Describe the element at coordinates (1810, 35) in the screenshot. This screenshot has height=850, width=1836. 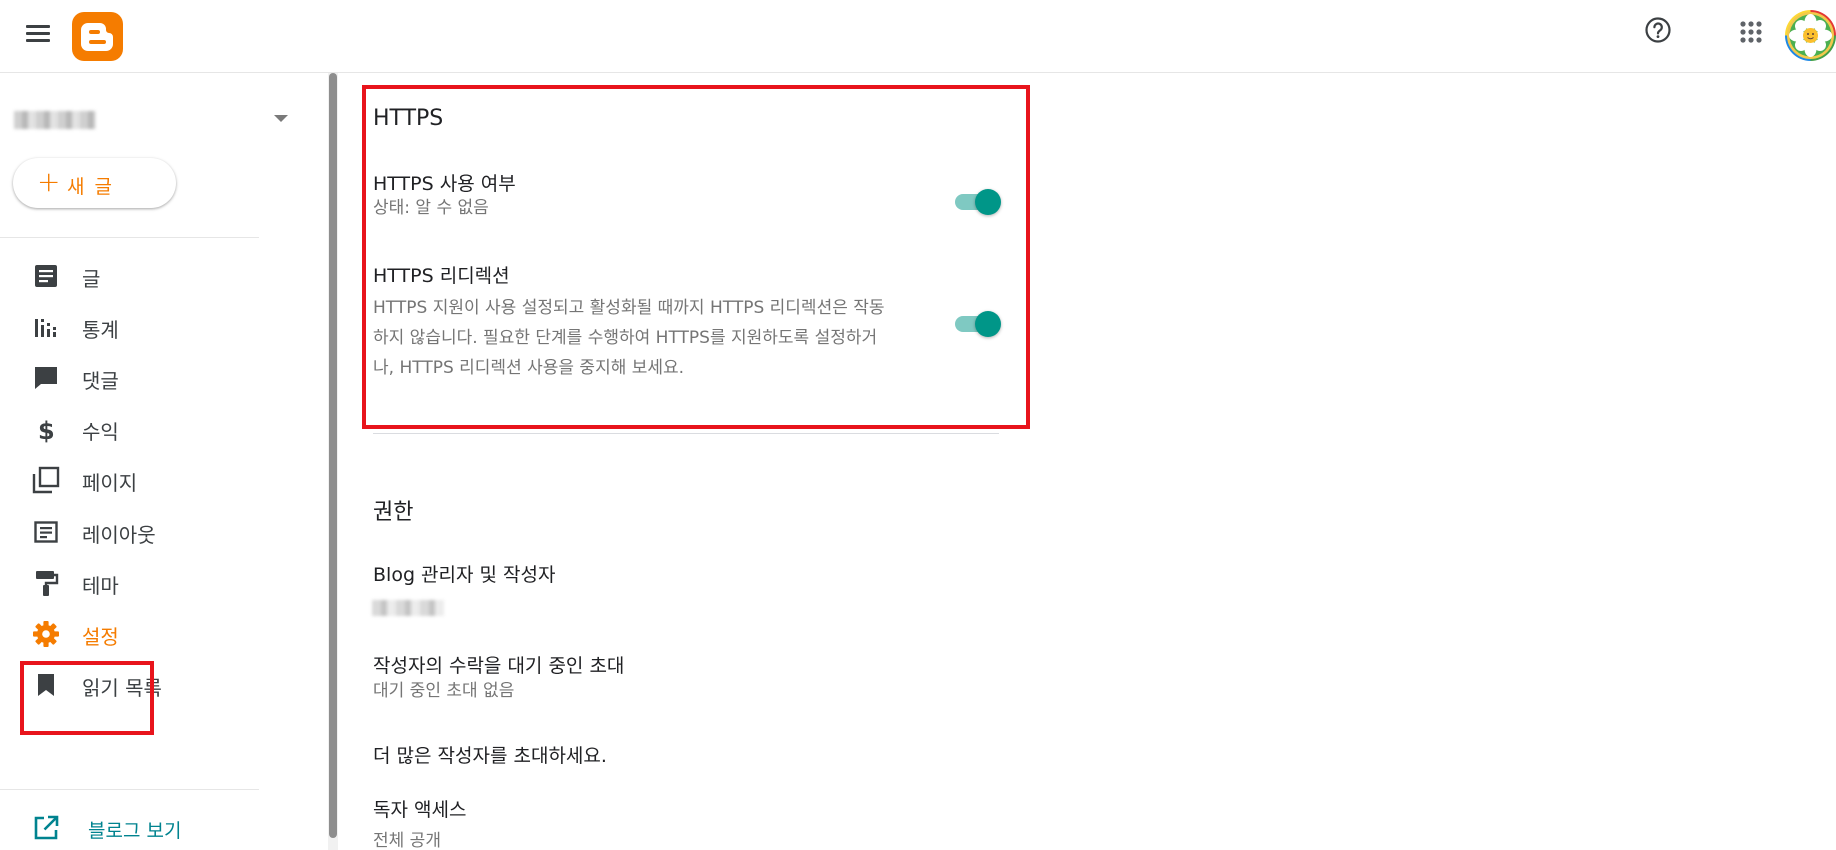
I see `user-avatar` at that location.